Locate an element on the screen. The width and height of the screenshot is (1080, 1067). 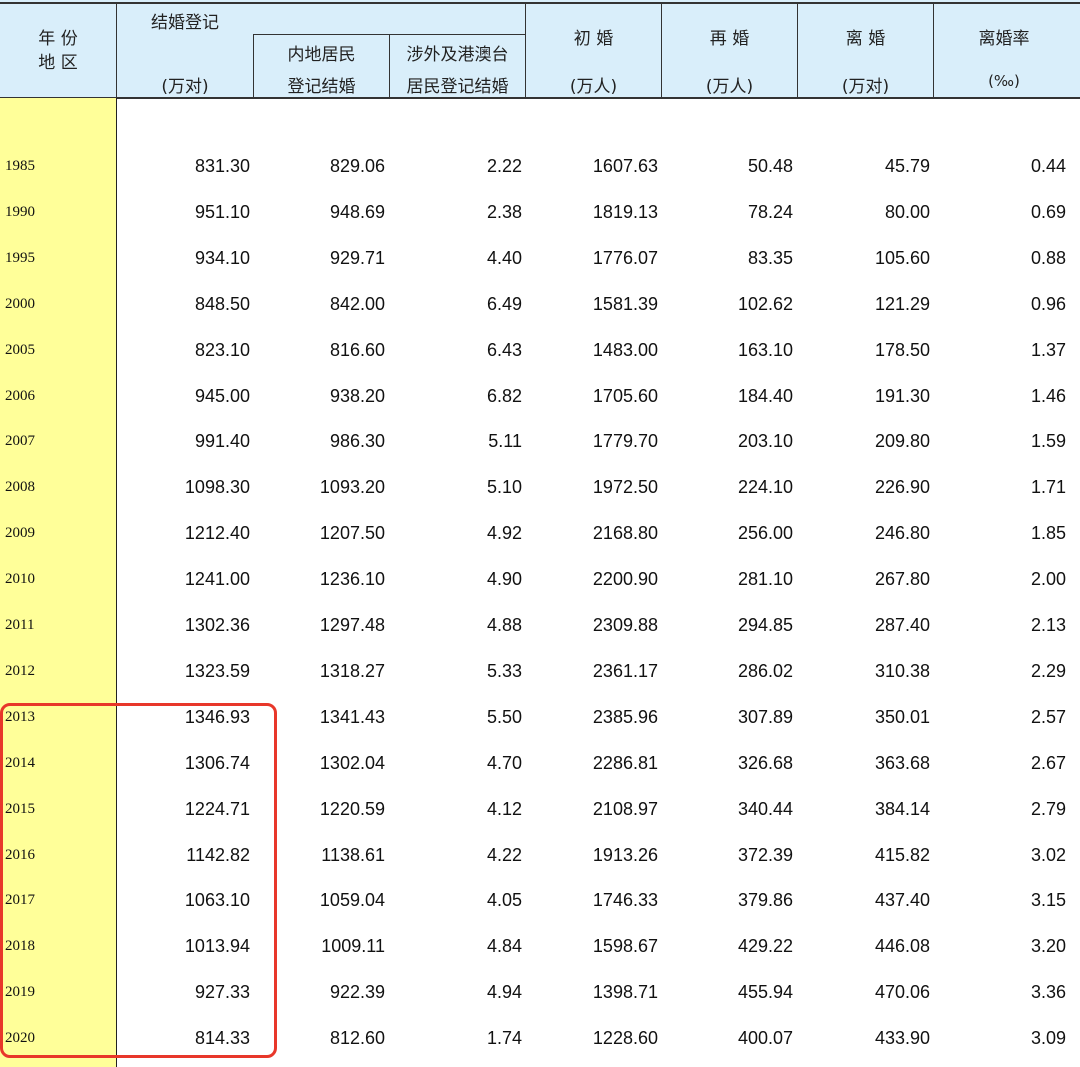
remarriage-cell: 102.62 is located at coordinates (765, 304).